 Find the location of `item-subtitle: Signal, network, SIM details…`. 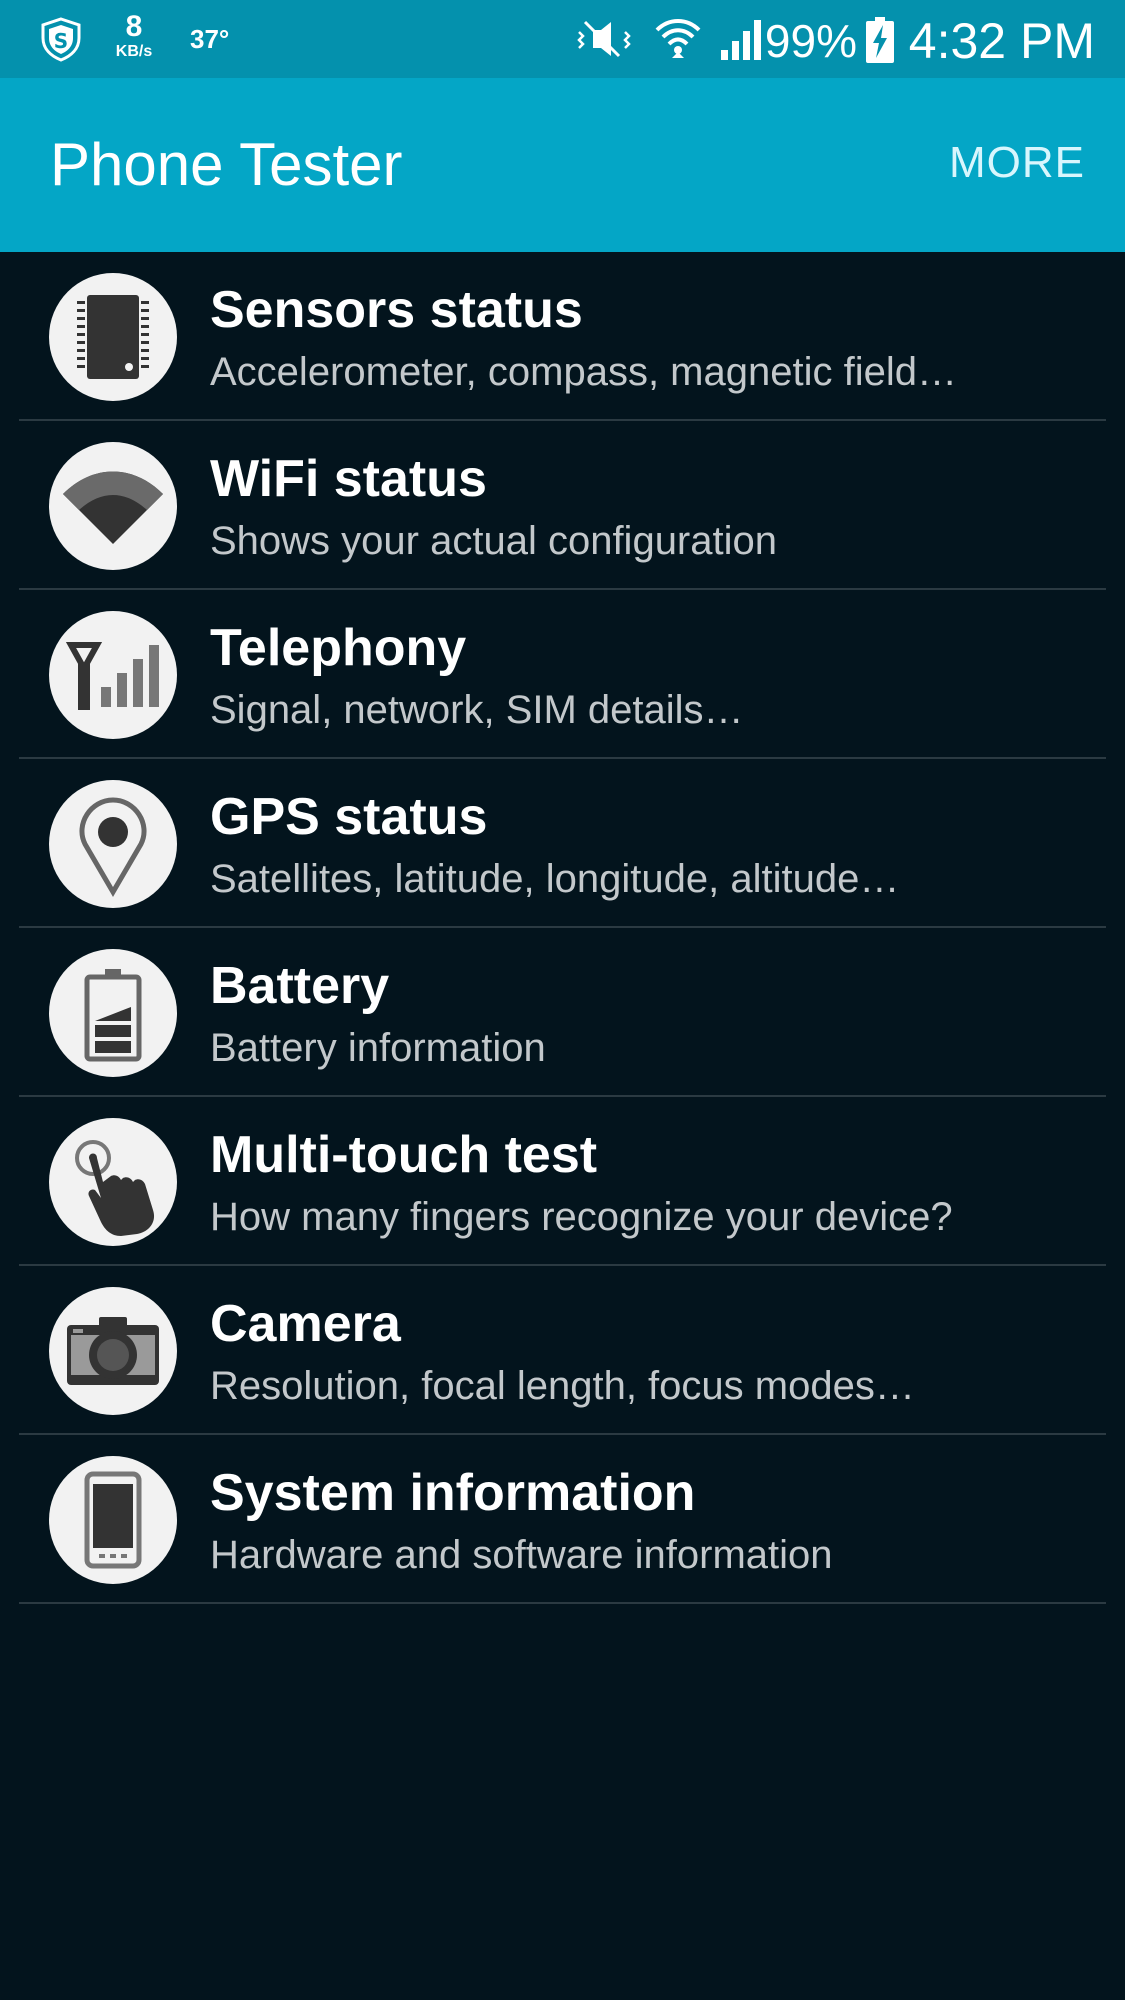

item-subtitle: Signal, network, SIM details… is located at coordinates (477, 710).